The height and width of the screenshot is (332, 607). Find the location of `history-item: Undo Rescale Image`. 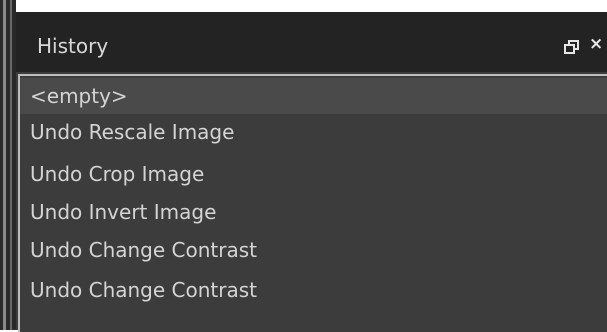

history-item: Undo Rescale Image is located at coordinates (313, 132).